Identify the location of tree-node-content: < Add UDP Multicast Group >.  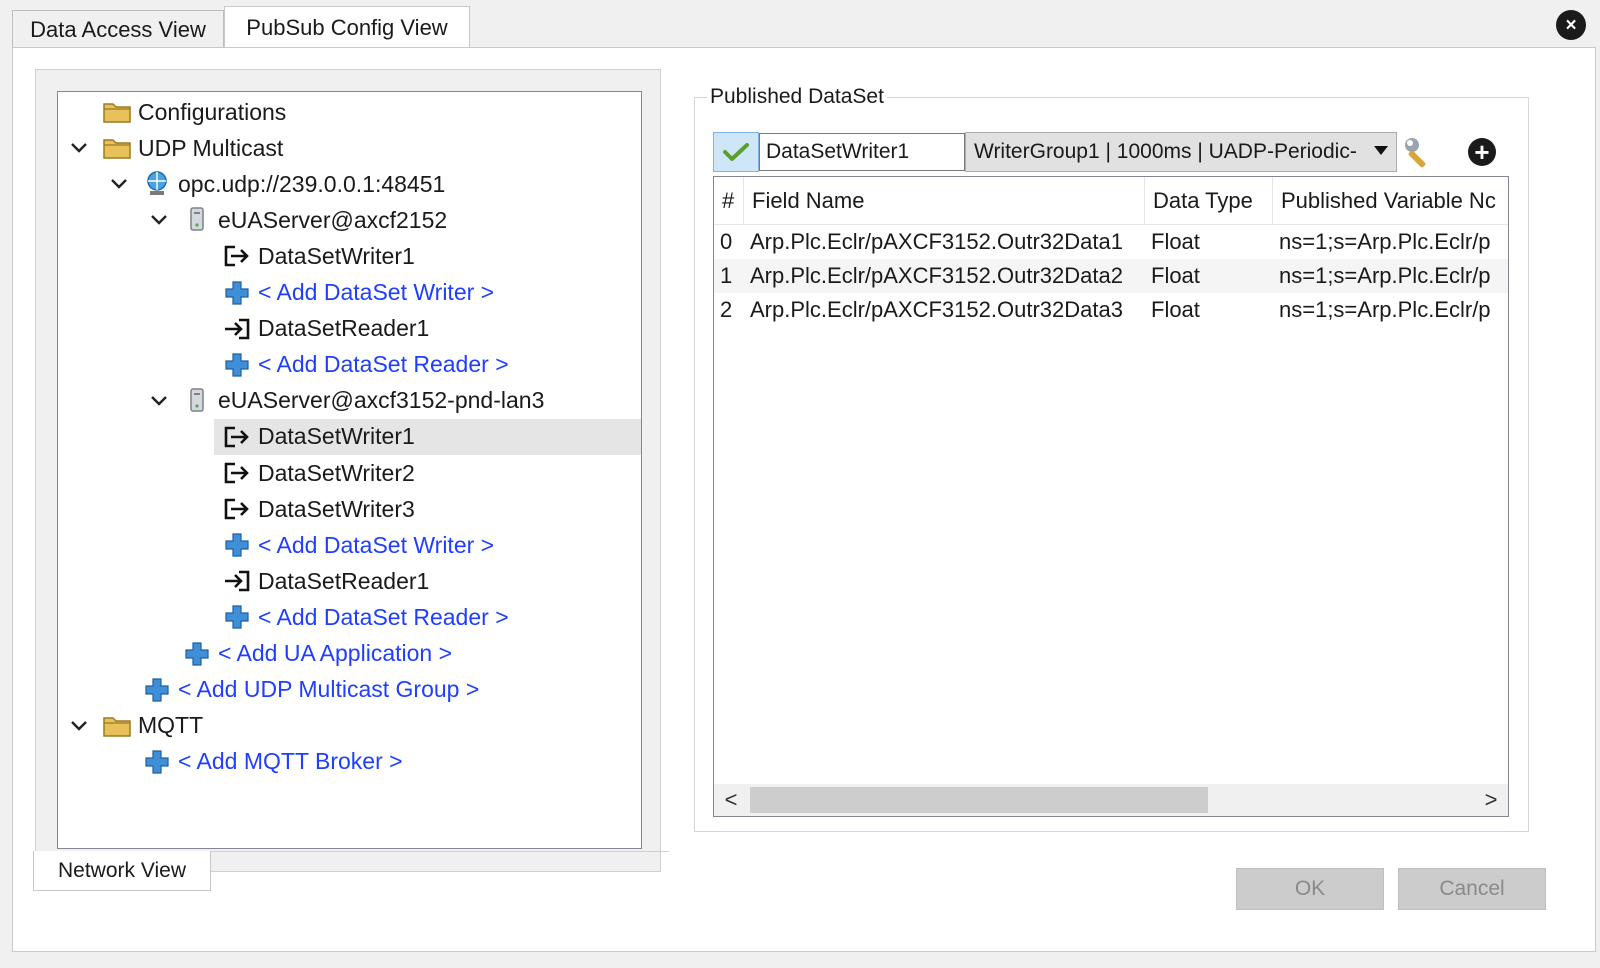
(314, 690).